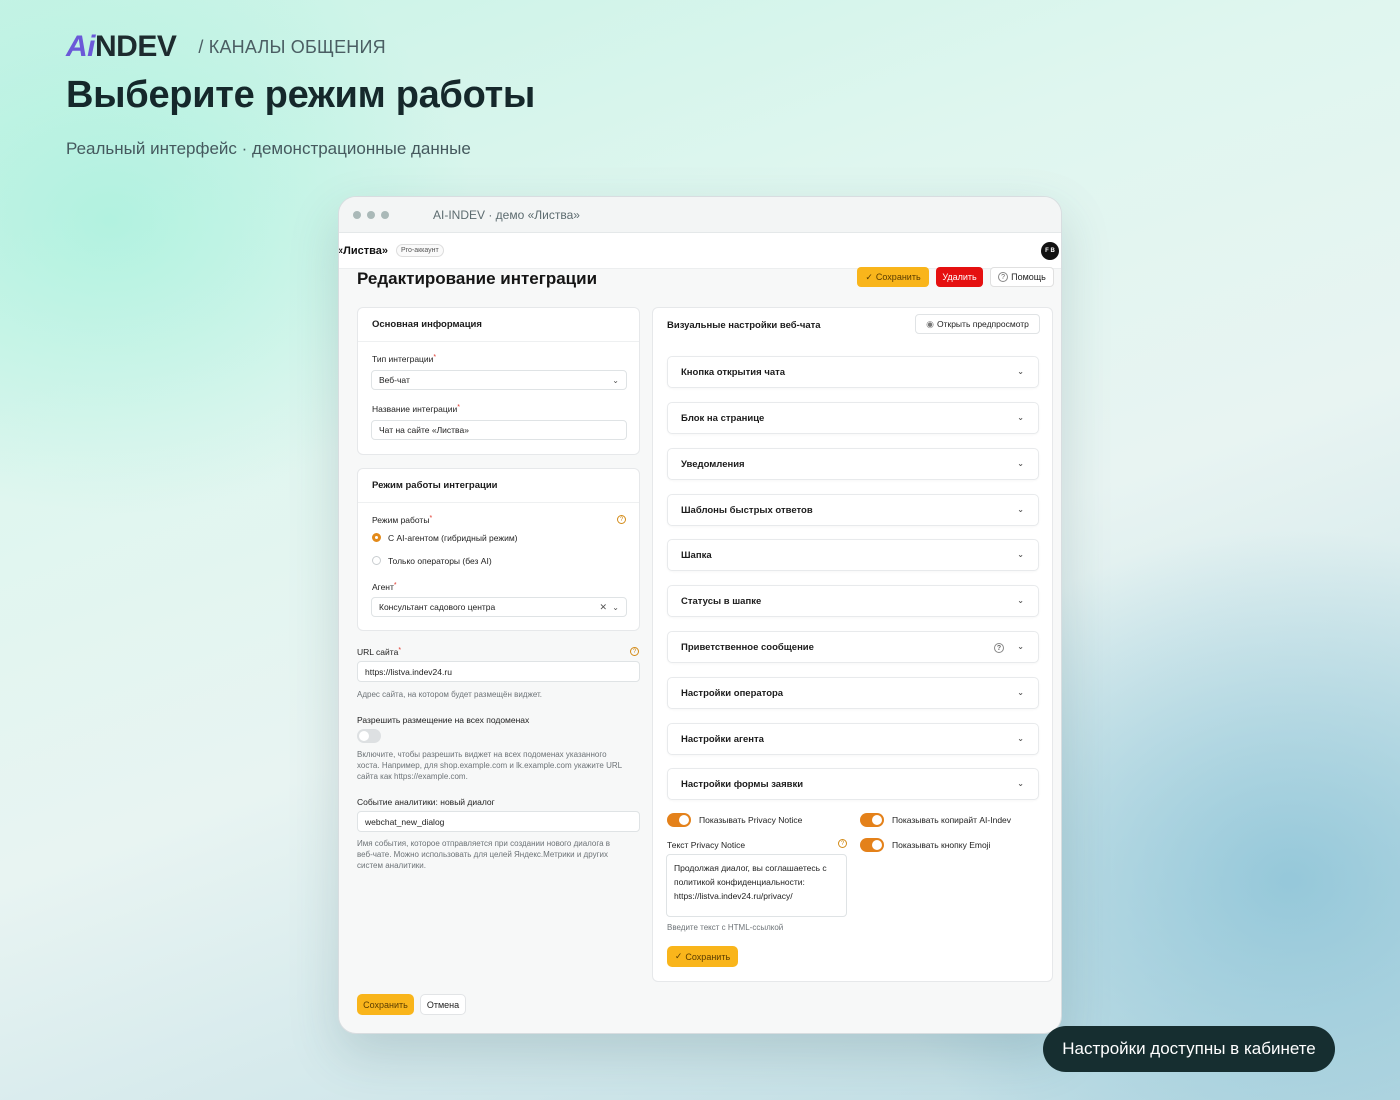 The width and height of the screenshot is (1400, 1100). Describe the element at coordinates (679, 820) in the screenshot. I see `privacy-notice-toggle` at that location.